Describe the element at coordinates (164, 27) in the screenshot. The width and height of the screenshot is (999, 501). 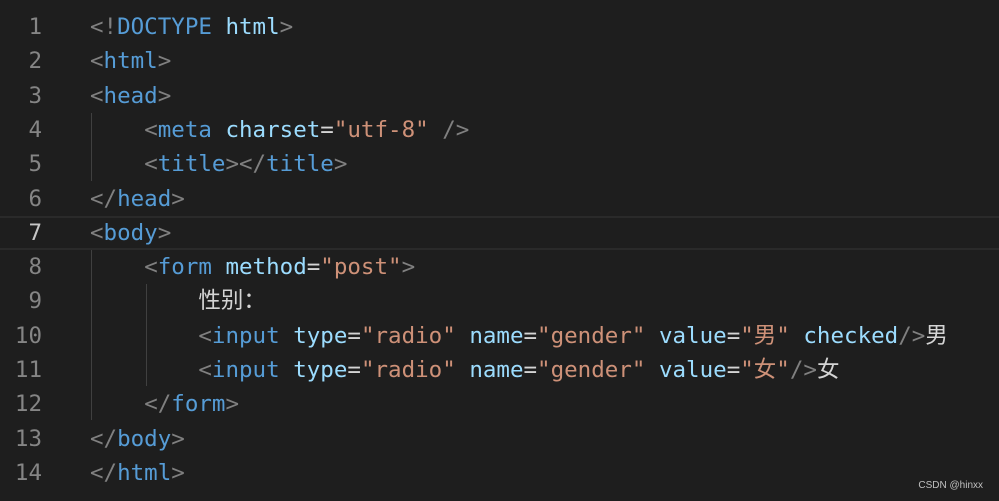
I see `token-tag: DOCTYPE` at that location.